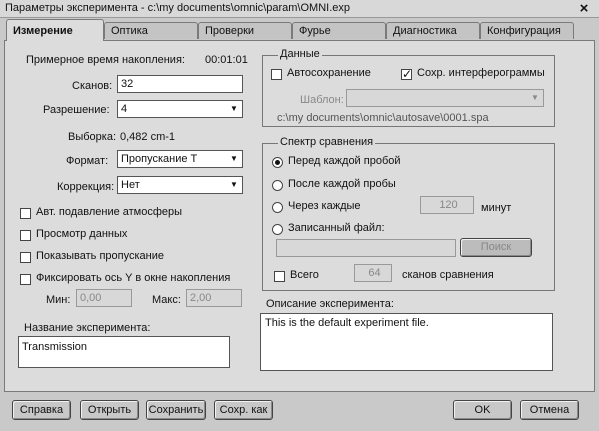 The image size is (599, 431). I want to click on min-input: 0,00, so click(104, 298).